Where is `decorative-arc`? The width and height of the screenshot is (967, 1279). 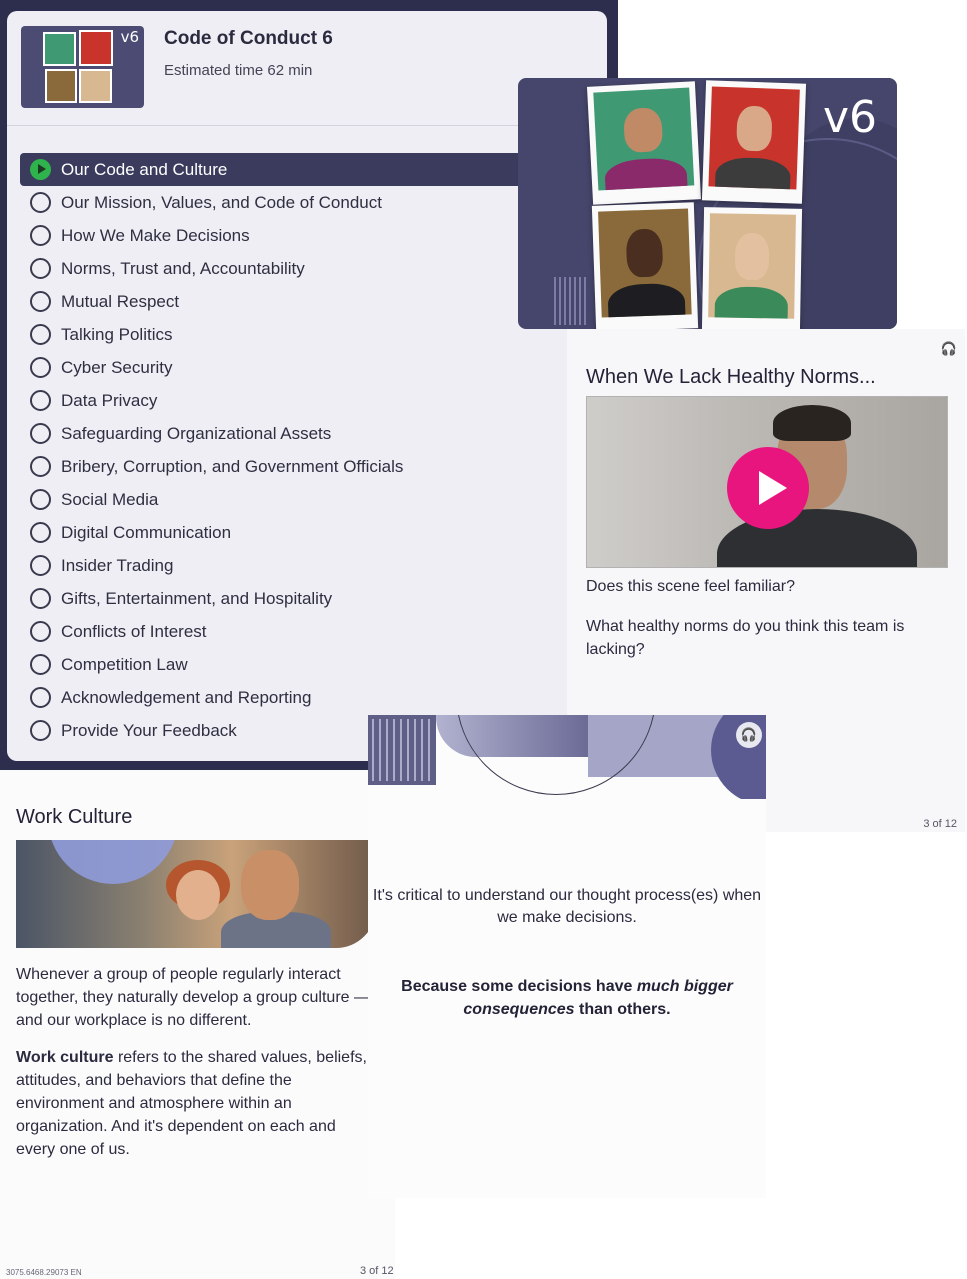 decorative-arc is located at coordinates (556, 755).